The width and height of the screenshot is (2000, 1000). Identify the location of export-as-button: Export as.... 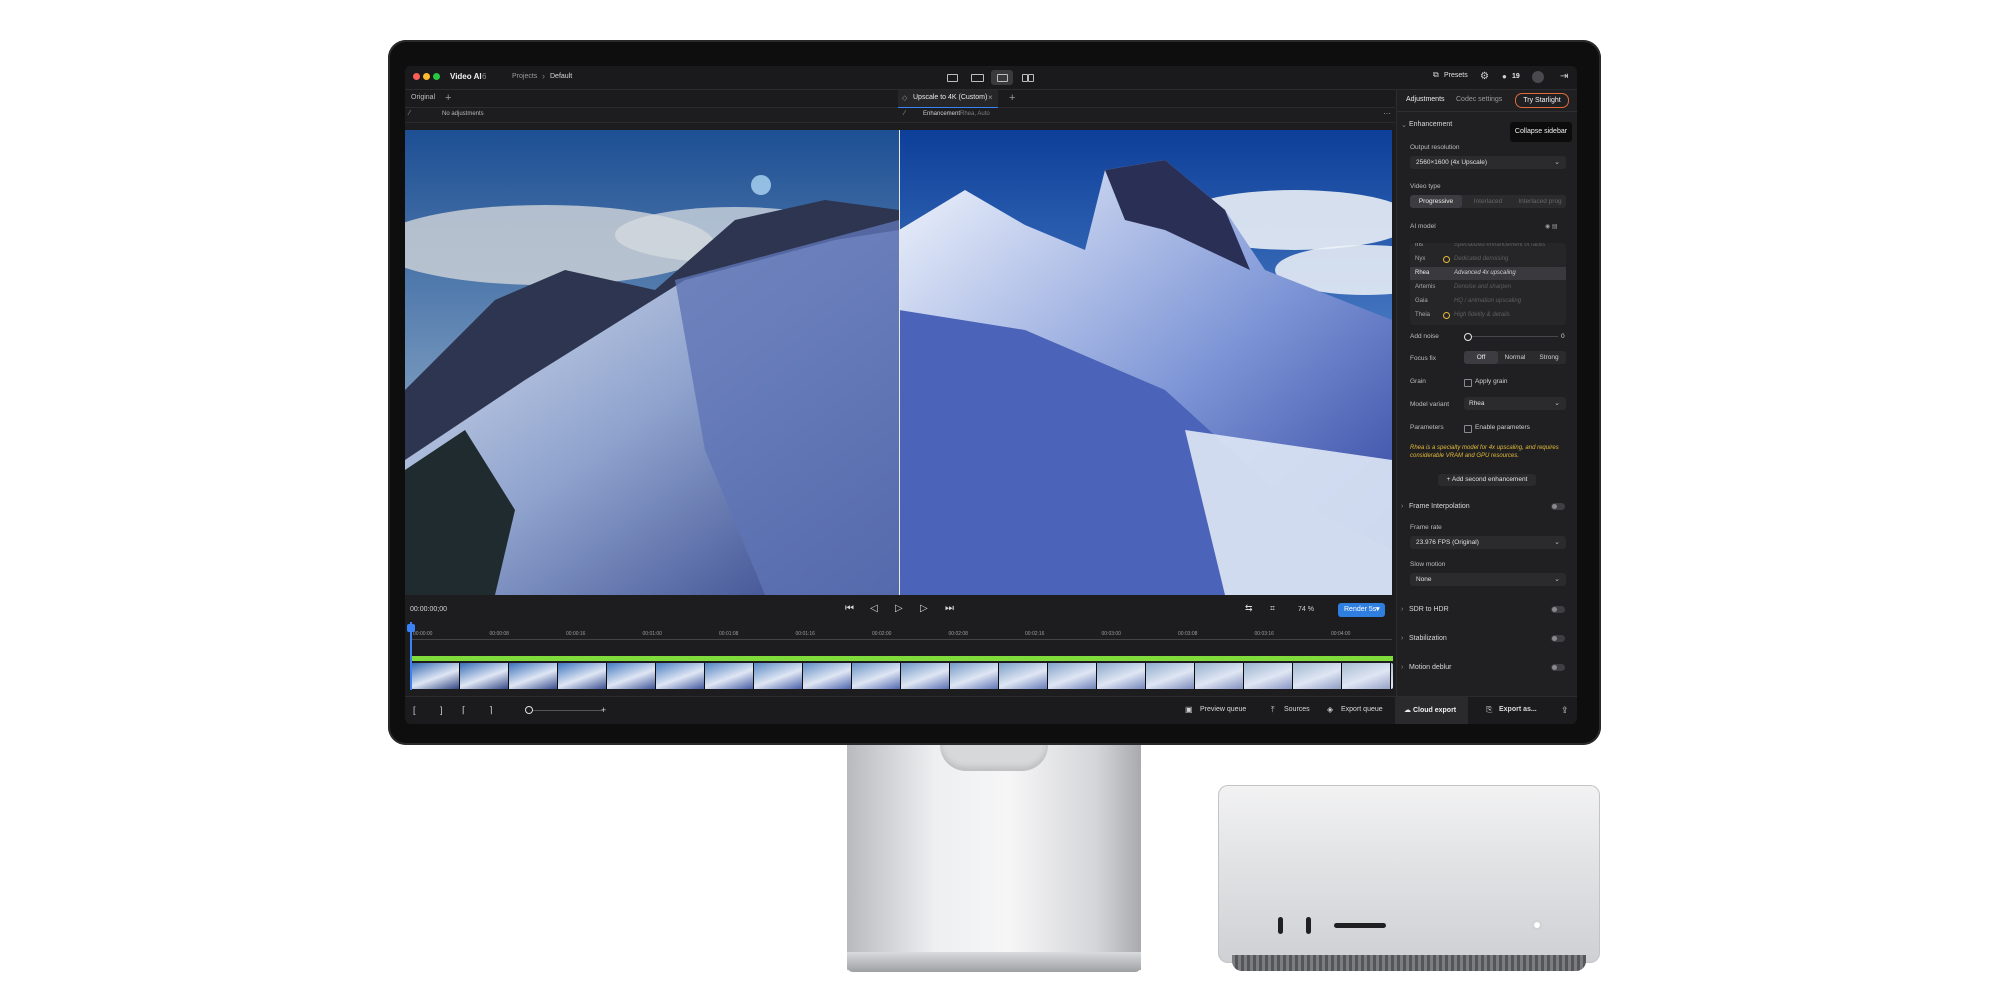
(1518, 709).